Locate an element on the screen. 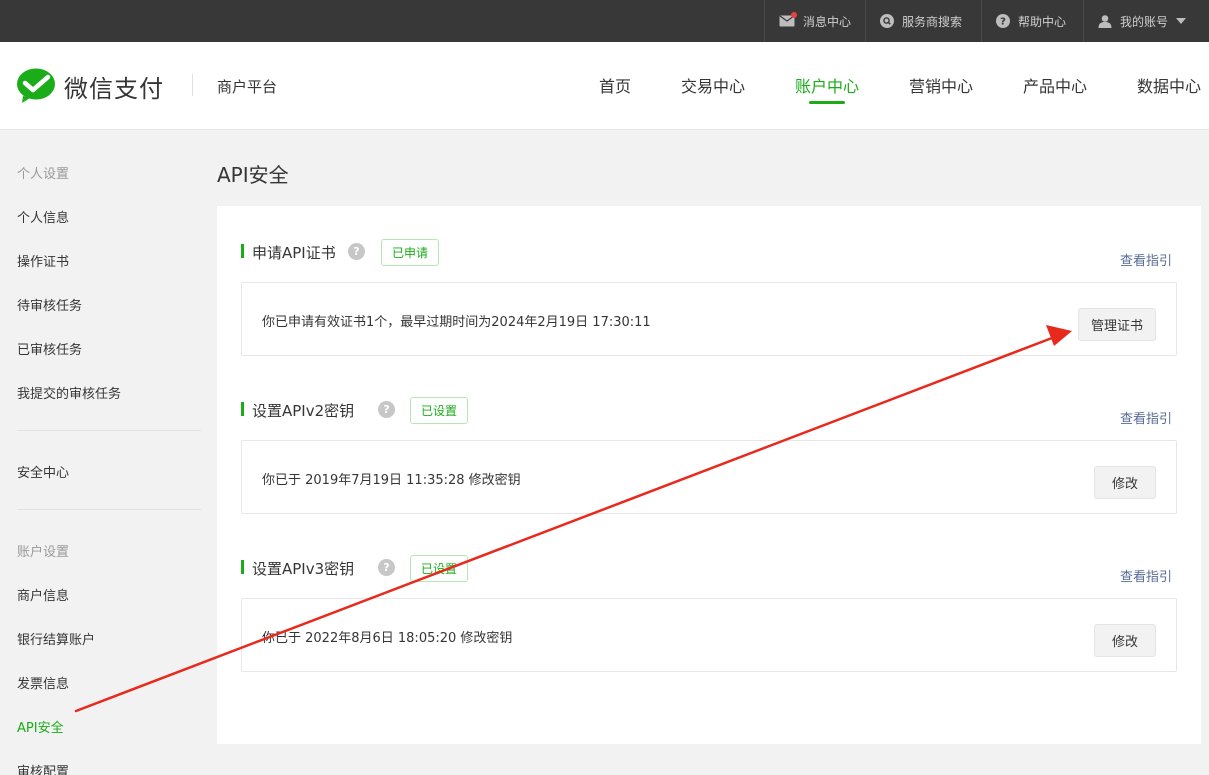  topbar-help: ? 帮助中心 is located at coordinates (1032, 21).